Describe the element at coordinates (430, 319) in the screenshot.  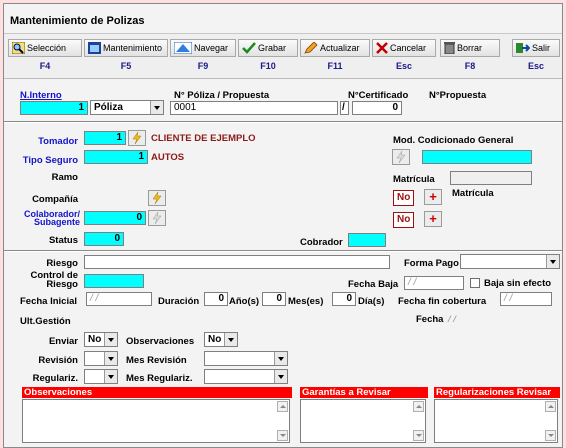
I see `fecha-label: Fecha` at that location.